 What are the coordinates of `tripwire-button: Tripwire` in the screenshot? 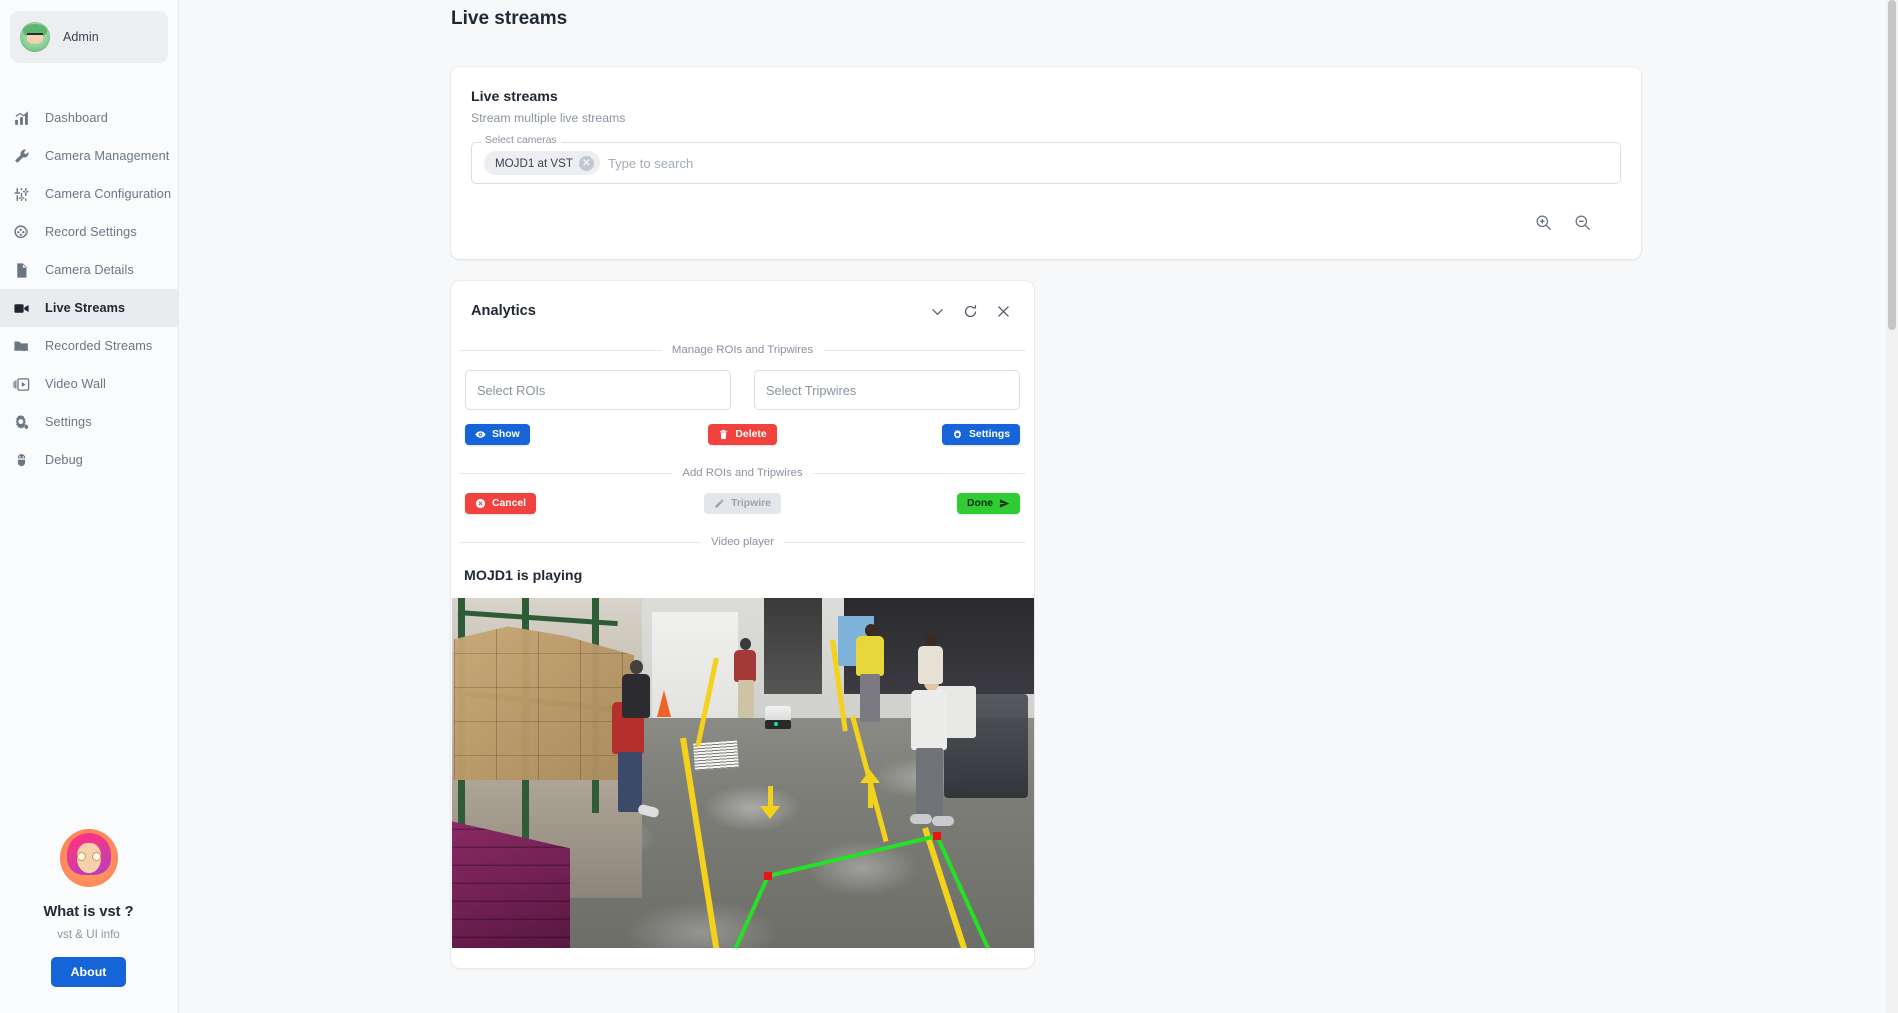 It's located at (742, 503).